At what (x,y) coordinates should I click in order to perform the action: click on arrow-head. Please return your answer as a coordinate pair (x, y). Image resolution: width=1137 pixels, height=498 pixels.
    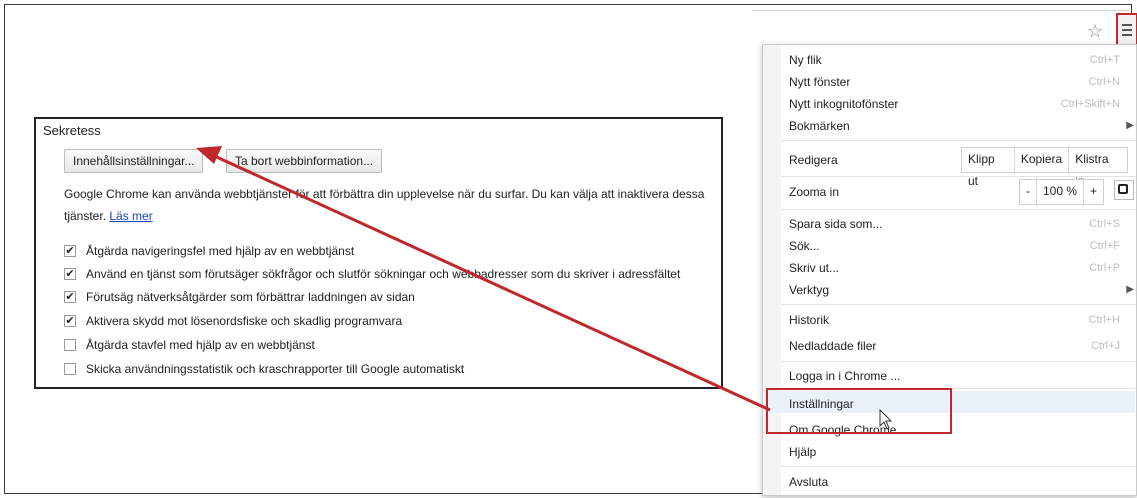
    Looking at the image, I should click on (209, 155).